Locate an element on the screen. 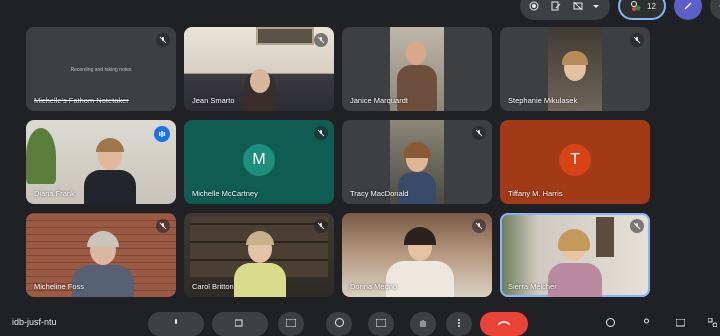 This screenshot has height=336, width=720. participant-count: 12 is located at coordinates (651, 6).